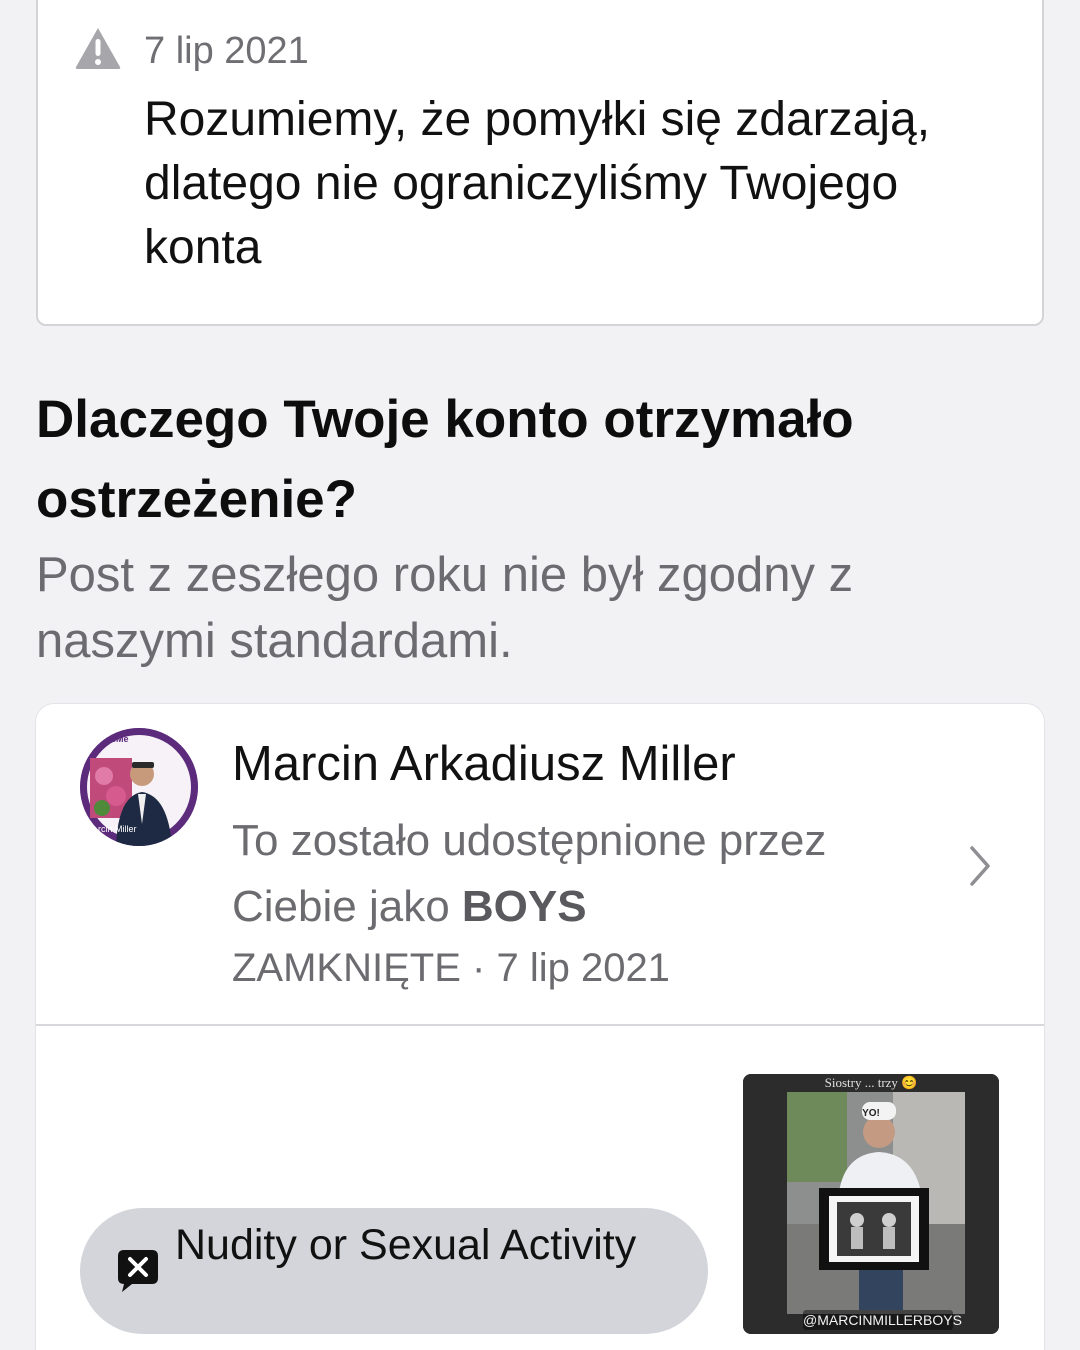 This screenshot has width=1080, height=1350. I want to click on divider, so click(540, 1025).